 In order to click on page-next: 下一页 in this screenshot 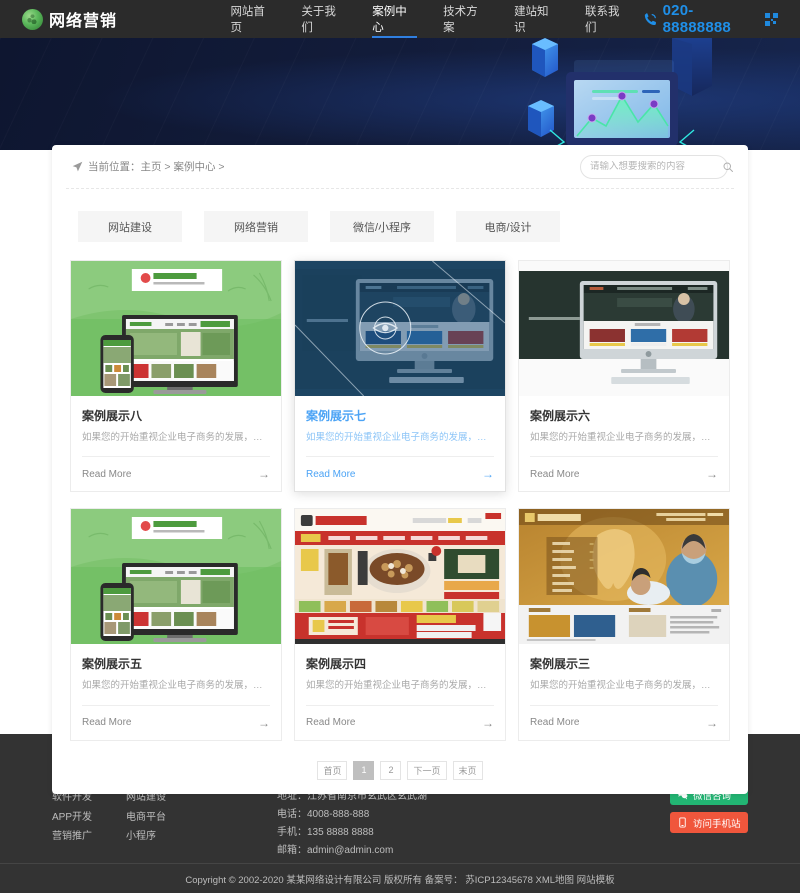, I will do `click(427, 770)`.